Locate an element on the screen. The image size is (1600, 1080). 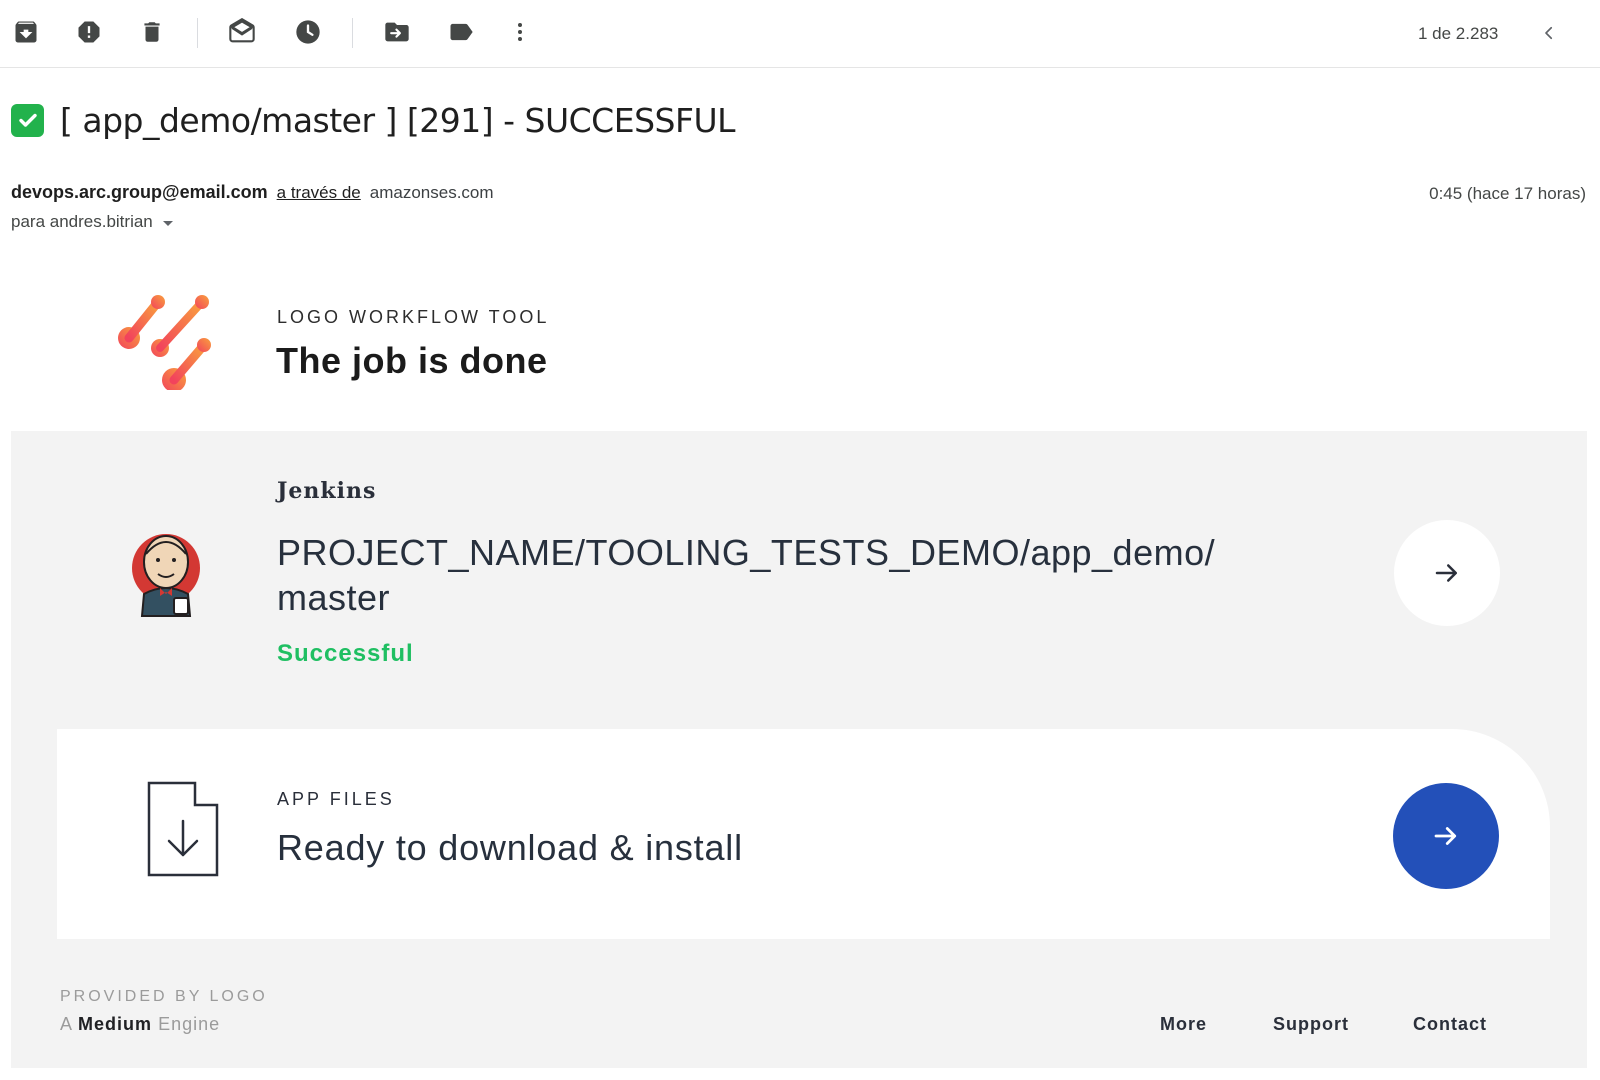
sender-email: devops.arc.group@email.com is located at coordinates (139, 192).